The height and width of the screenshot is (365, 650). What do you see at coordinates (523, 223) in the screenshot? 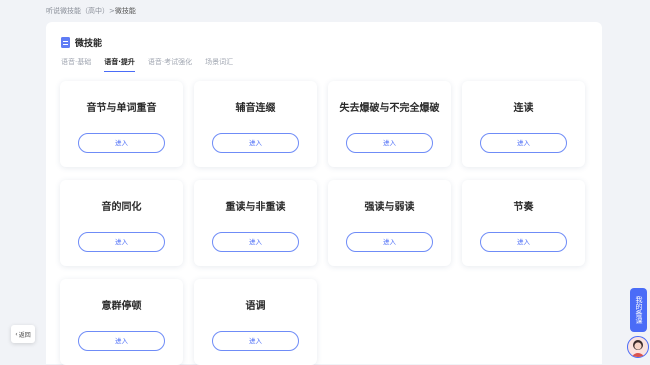
I see `skill-card: 节奏 进入` at bounding box center [523, 223].